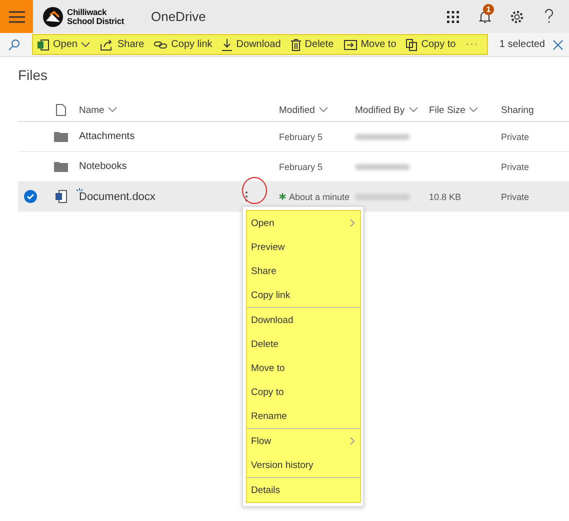 This screenshot has width=569, height=521. What do you see at coordinates (472, 44) in the screenshot?
I see `more-button: ···` at bounding box center [472, 44].